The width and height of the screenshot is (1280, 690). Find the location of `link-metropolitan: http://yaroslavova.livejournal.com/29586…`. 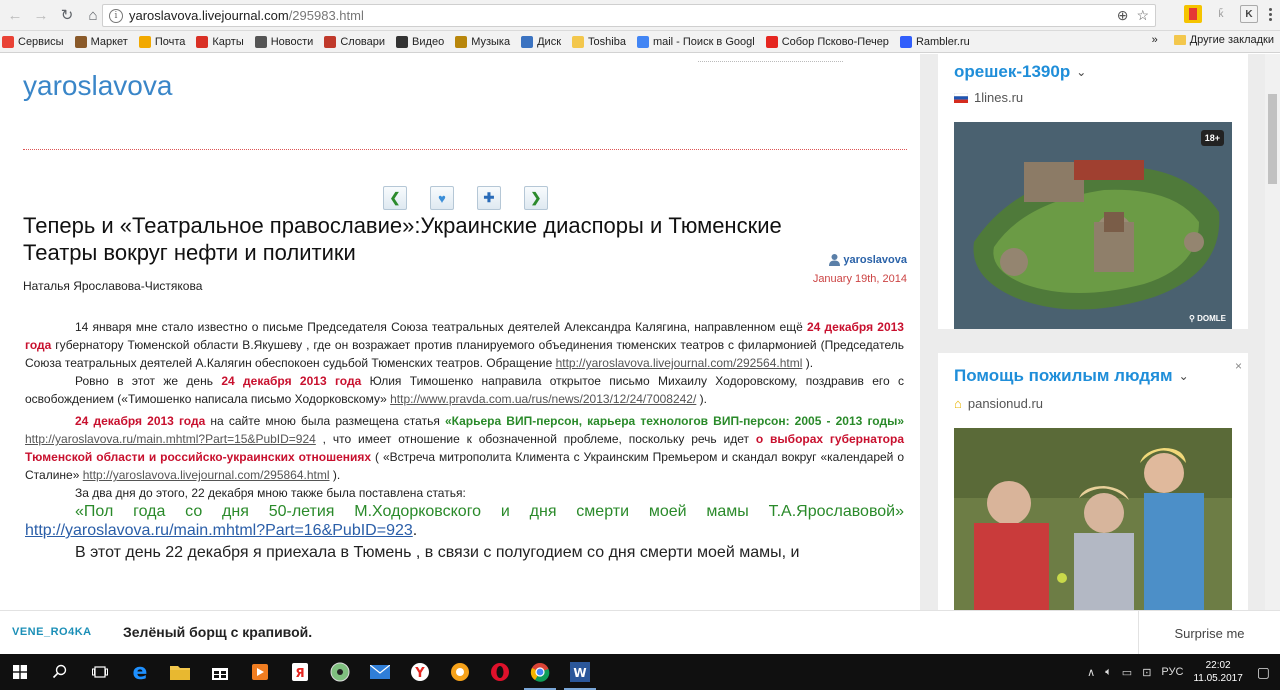

link-metropolitan: http://yaroslavova.livejournal.com/29586… is located at coordinates (206, 475).